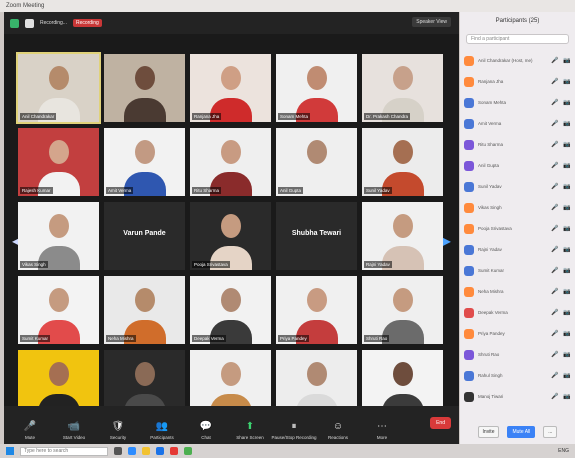 The height and width of the screenshot is (458, 575). Describe the element at coordinates (517, 186) in the screenshot. I see `participant-list-item: Sunil Yadav 🎤 📷` at that location.